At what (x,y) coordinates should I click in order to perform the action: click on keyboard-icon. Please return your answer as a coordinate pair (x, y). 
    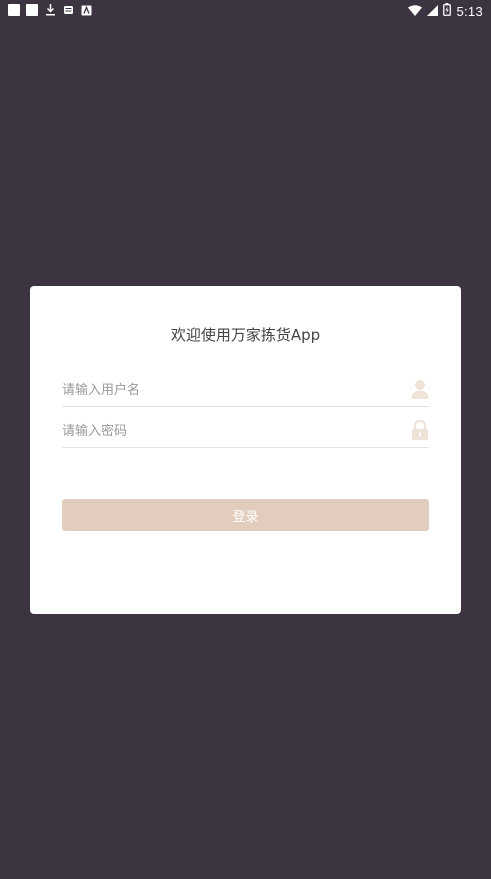
    Looking at the image, I should click on (86, 10).